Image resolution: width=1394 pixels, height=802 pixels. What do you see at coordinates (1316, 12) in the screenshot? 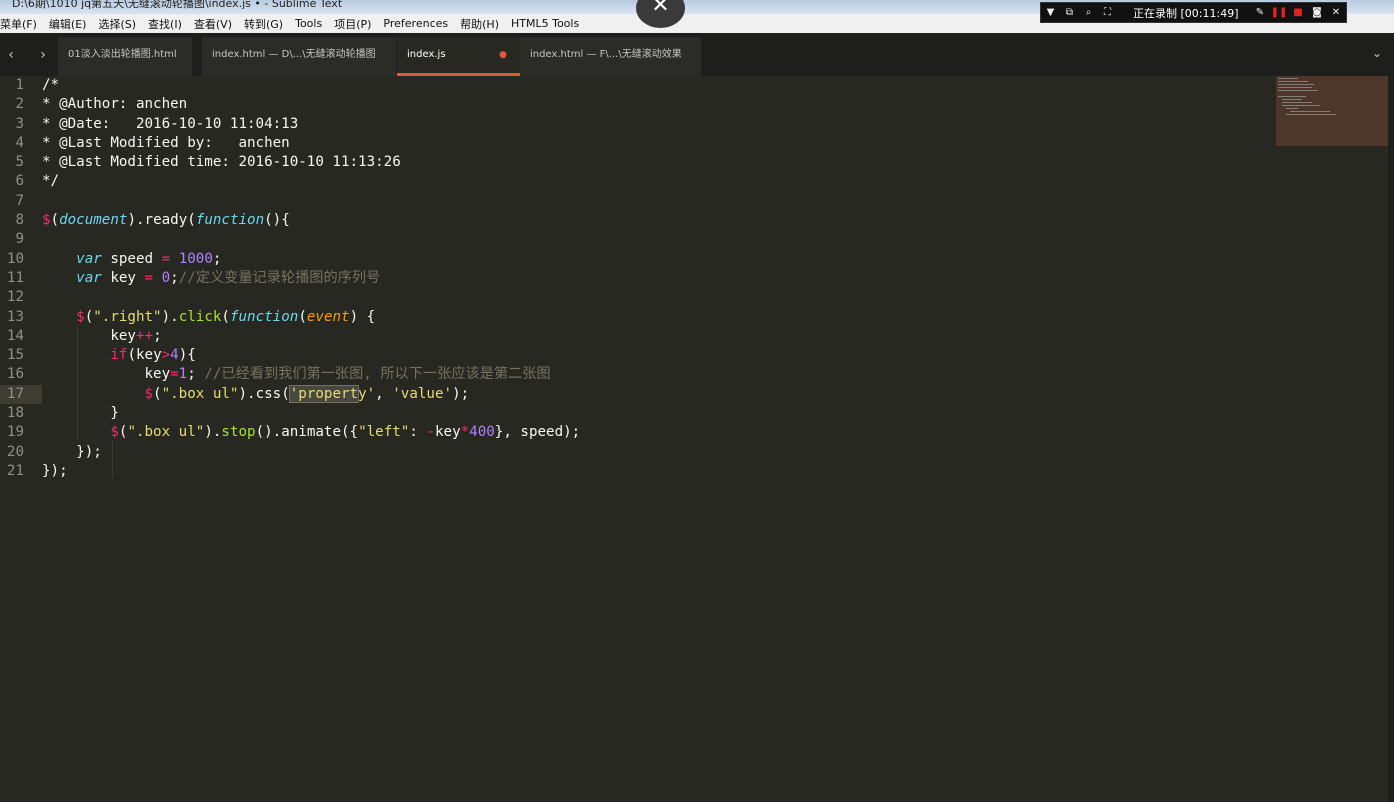
I see `camera-icon: ◙` at bounding box center [1316, 12].